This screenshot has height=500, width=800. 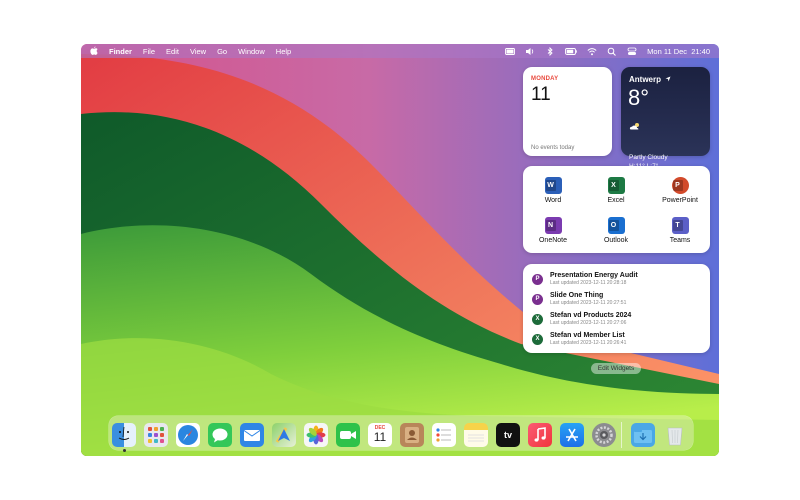 What do you see at coordinates (412, 435) in the screenshot?
I see `contacts-icon` at bounding box center [412, 435].